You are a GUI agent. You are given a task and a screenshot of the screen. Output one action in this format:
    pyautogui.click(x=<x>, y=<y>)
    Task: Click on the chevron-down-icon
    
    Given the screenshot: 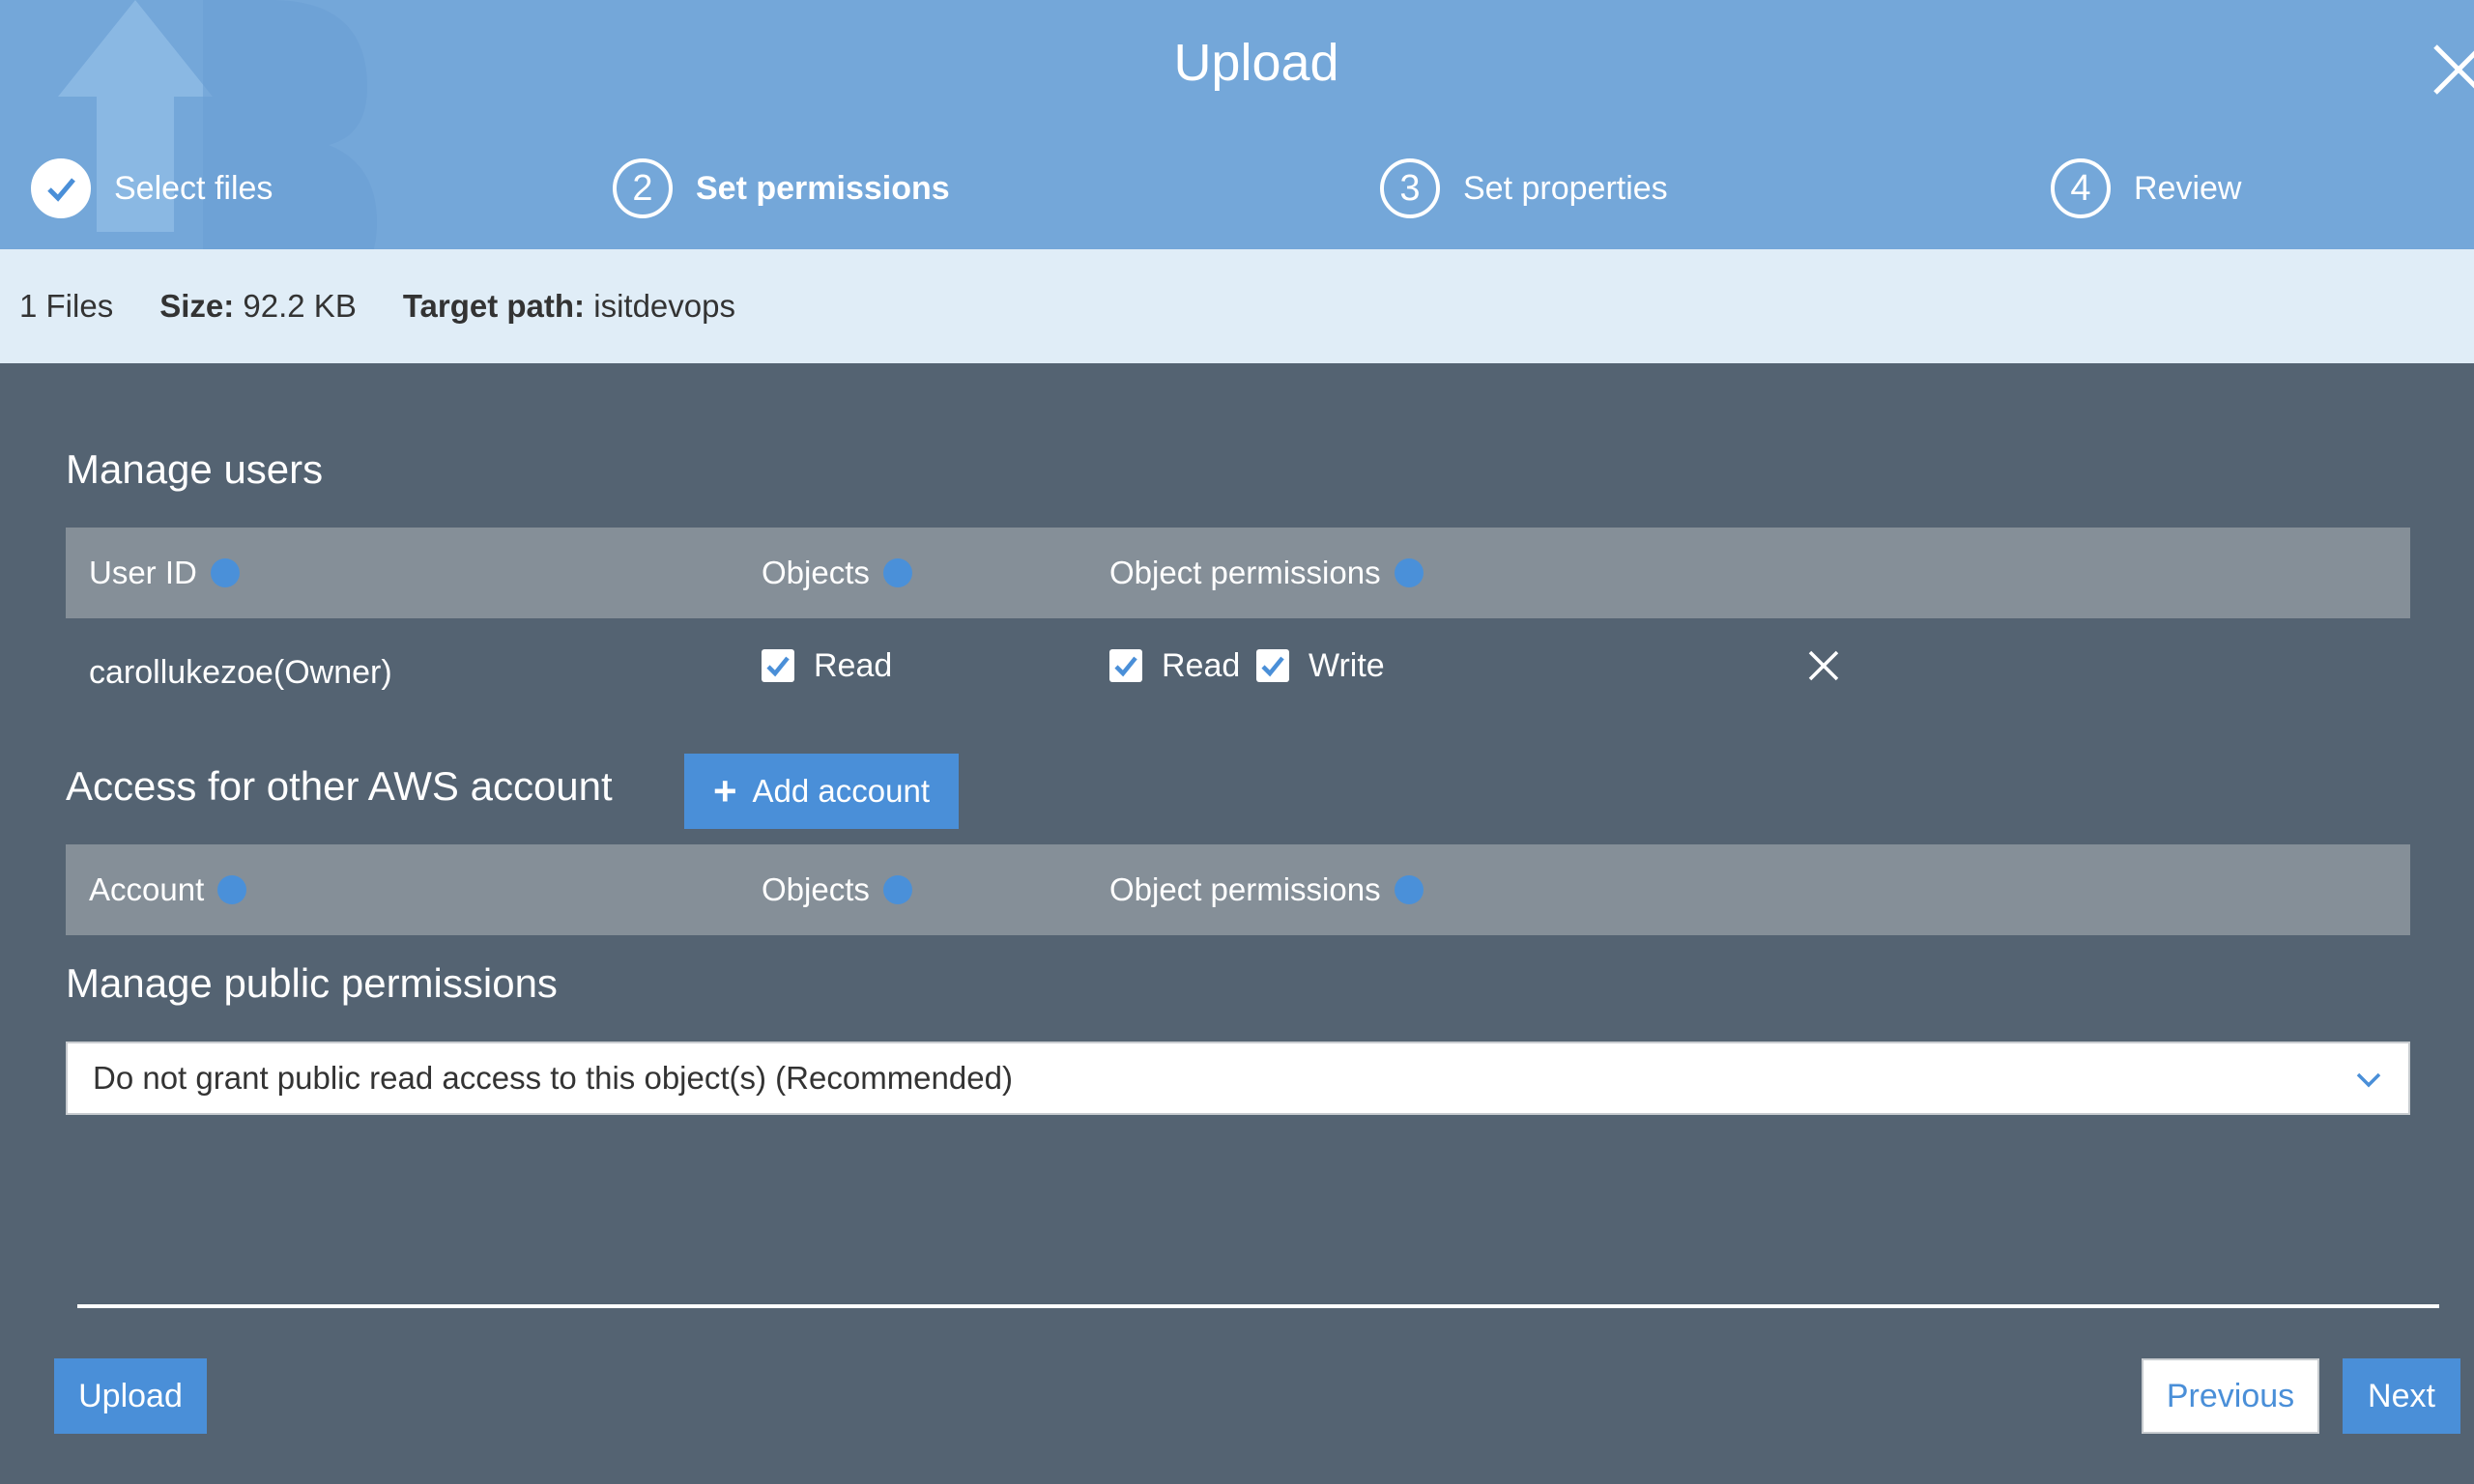 What is the action you would take?
    pyautogui.click(x=2369, y=1080)
    